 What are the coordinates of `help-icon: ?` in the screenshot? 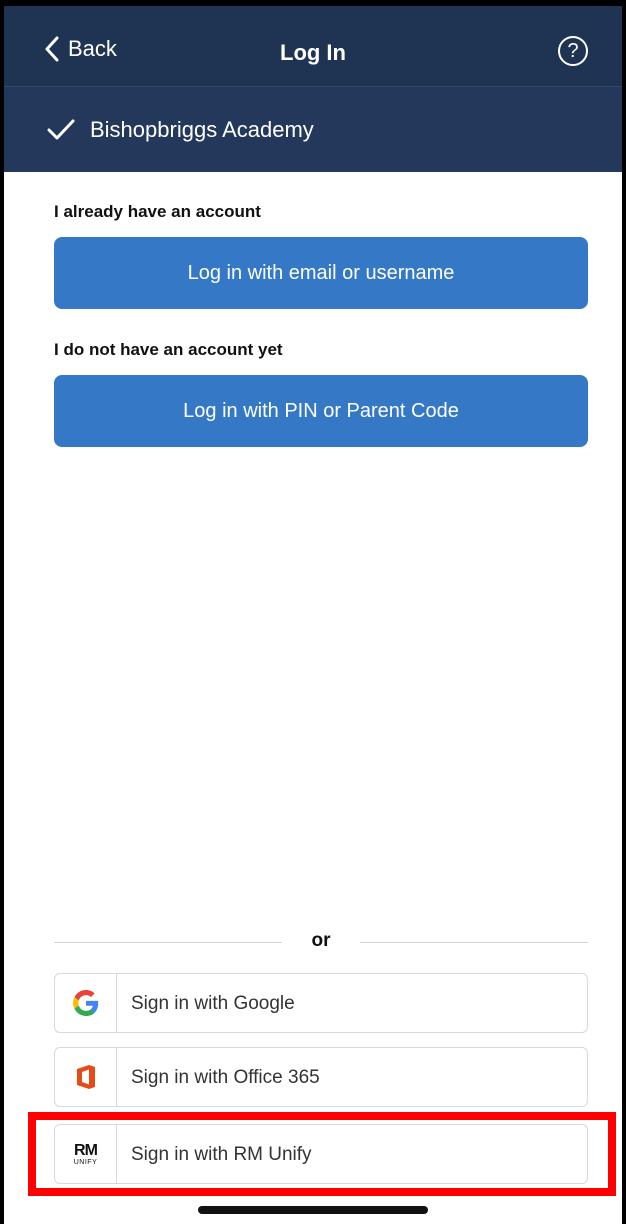 It's located at (573, 51).